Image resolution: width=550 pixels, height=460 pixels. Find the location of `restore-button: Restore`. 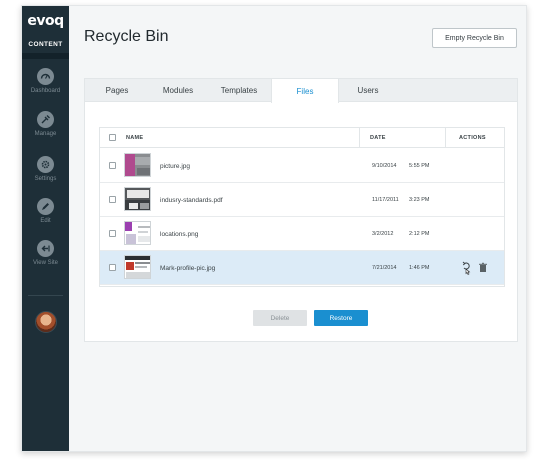

restore-button: Restore is located at coordinates (341, 318).